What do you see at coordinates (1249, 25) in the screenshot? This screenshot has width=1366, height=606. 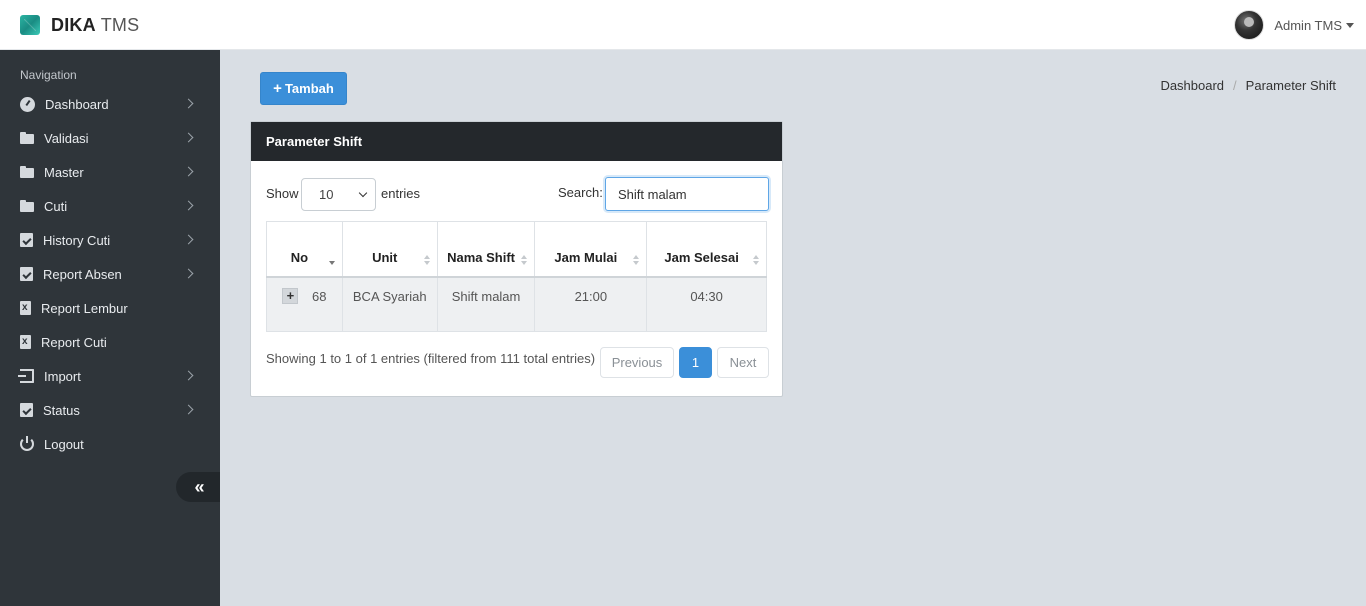 I see `avatar` at bounding box center [1249, 25].